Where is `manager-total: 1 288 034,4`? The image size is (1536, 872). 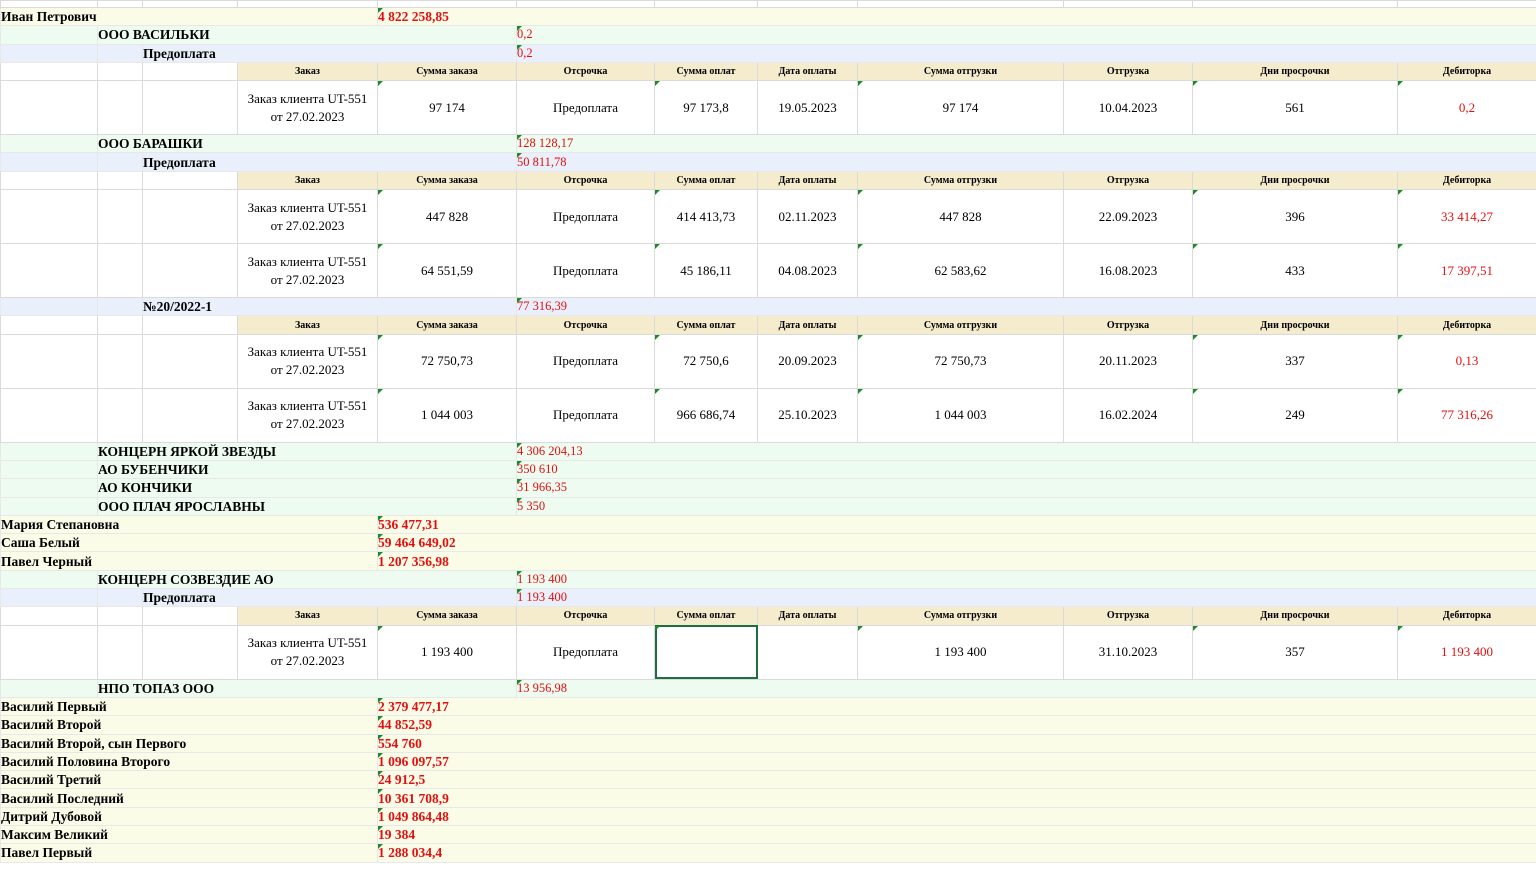
manager-total: 1 288 034,4 is located at coordinates (956, 853).